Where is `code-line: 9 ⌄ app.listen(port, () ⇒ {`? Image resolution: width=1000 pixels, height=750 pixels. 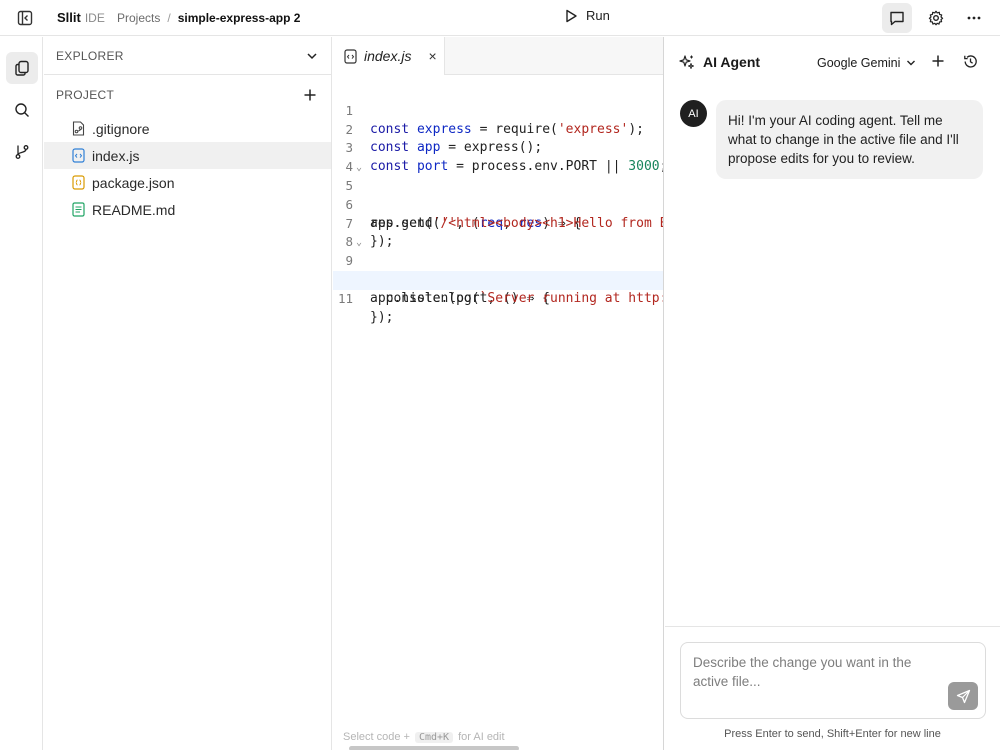 code-line: 9 ⌄ app.listen(port, () ⇒ { is located at coordinates (498, 269).